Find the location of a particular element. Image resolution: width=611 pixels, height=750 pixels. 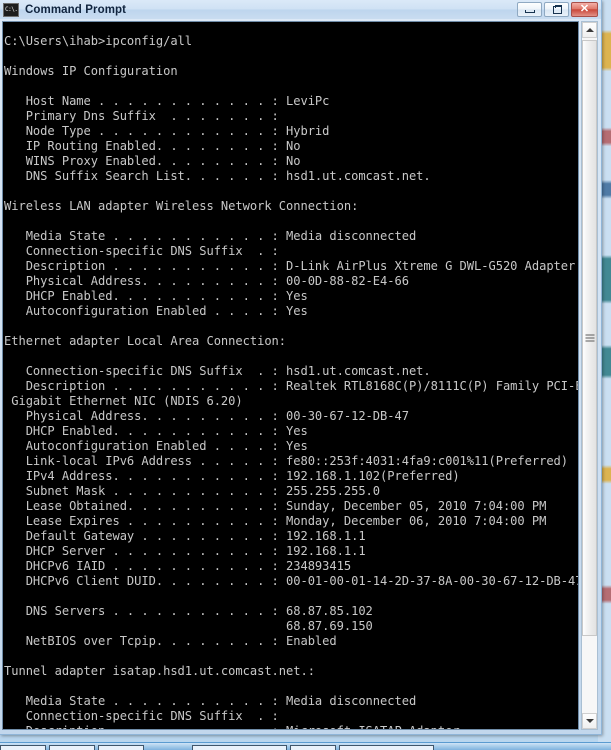

scrollbar-grip-icon is located at coordinates (589, 338).